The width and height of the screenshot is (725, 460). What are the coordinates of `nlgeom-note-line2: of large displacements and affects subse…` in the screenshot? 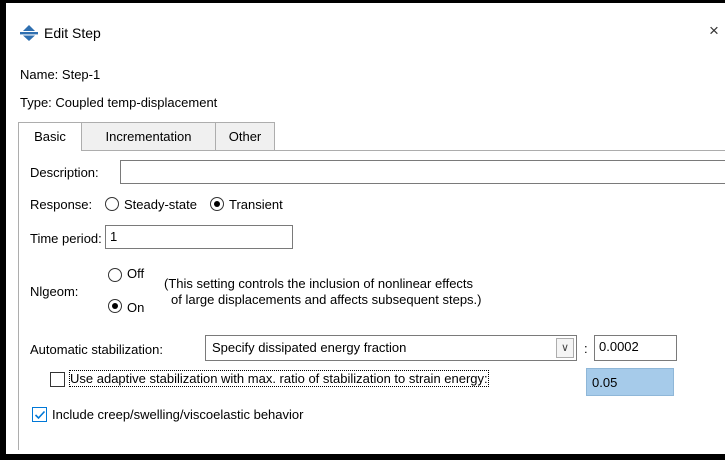 It's located at (326, 299).